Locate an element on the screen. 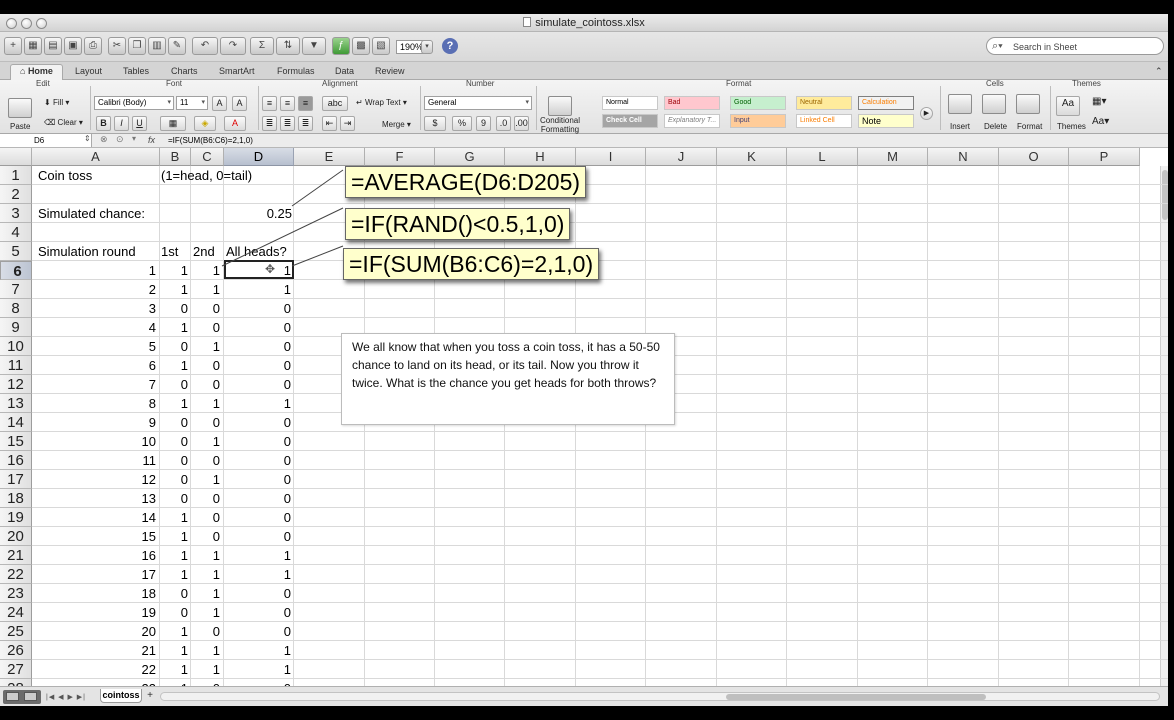 The image size is (1174, 720). cell-round: 21 is located at coordinates (94, 650).